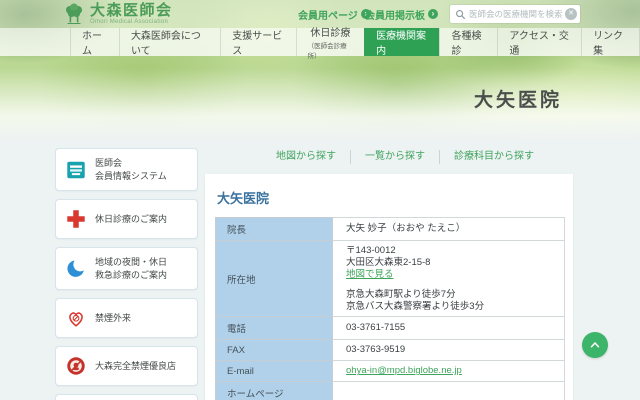 The height and width of the screenshot is (400, 640). I want to click on site-title: 大森医師会, so click(131, 10).